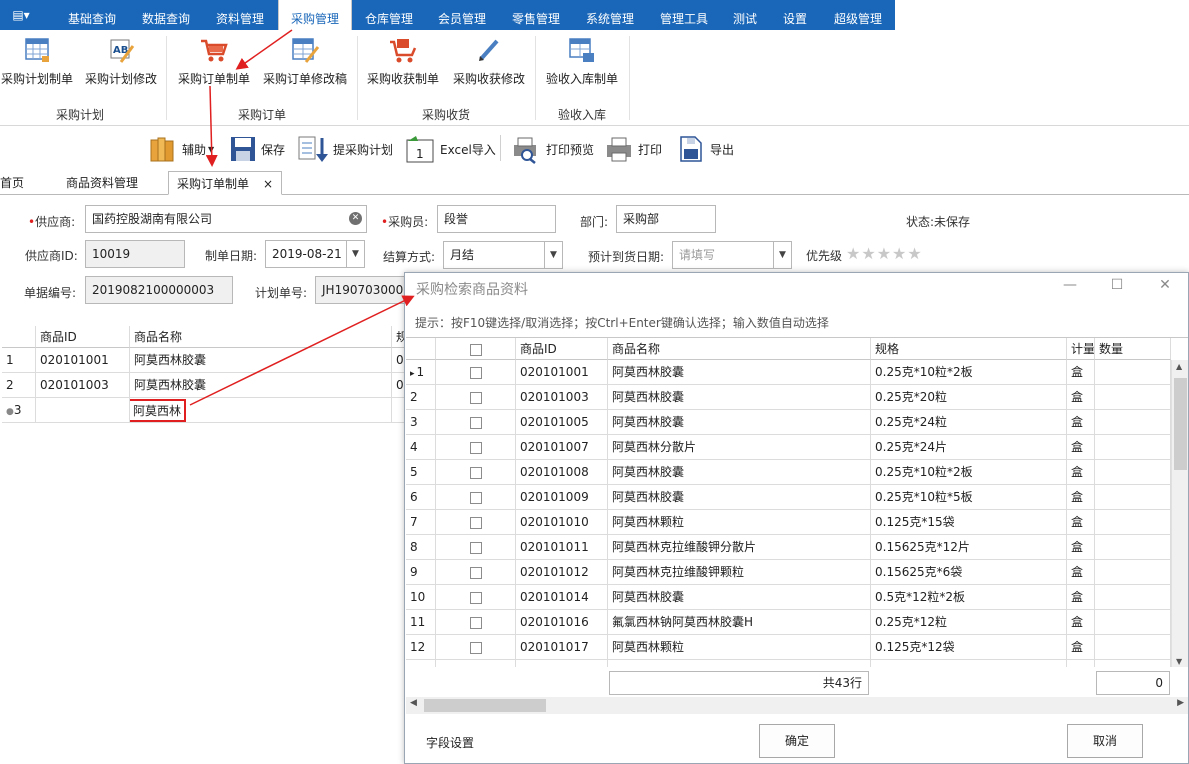 The height and width of the screenshot is (764, 1189). Describe the element at coordinates (489, 64) in the screenshot. I see `purchase-receive-edit-button: 采购收获修改` at that location.